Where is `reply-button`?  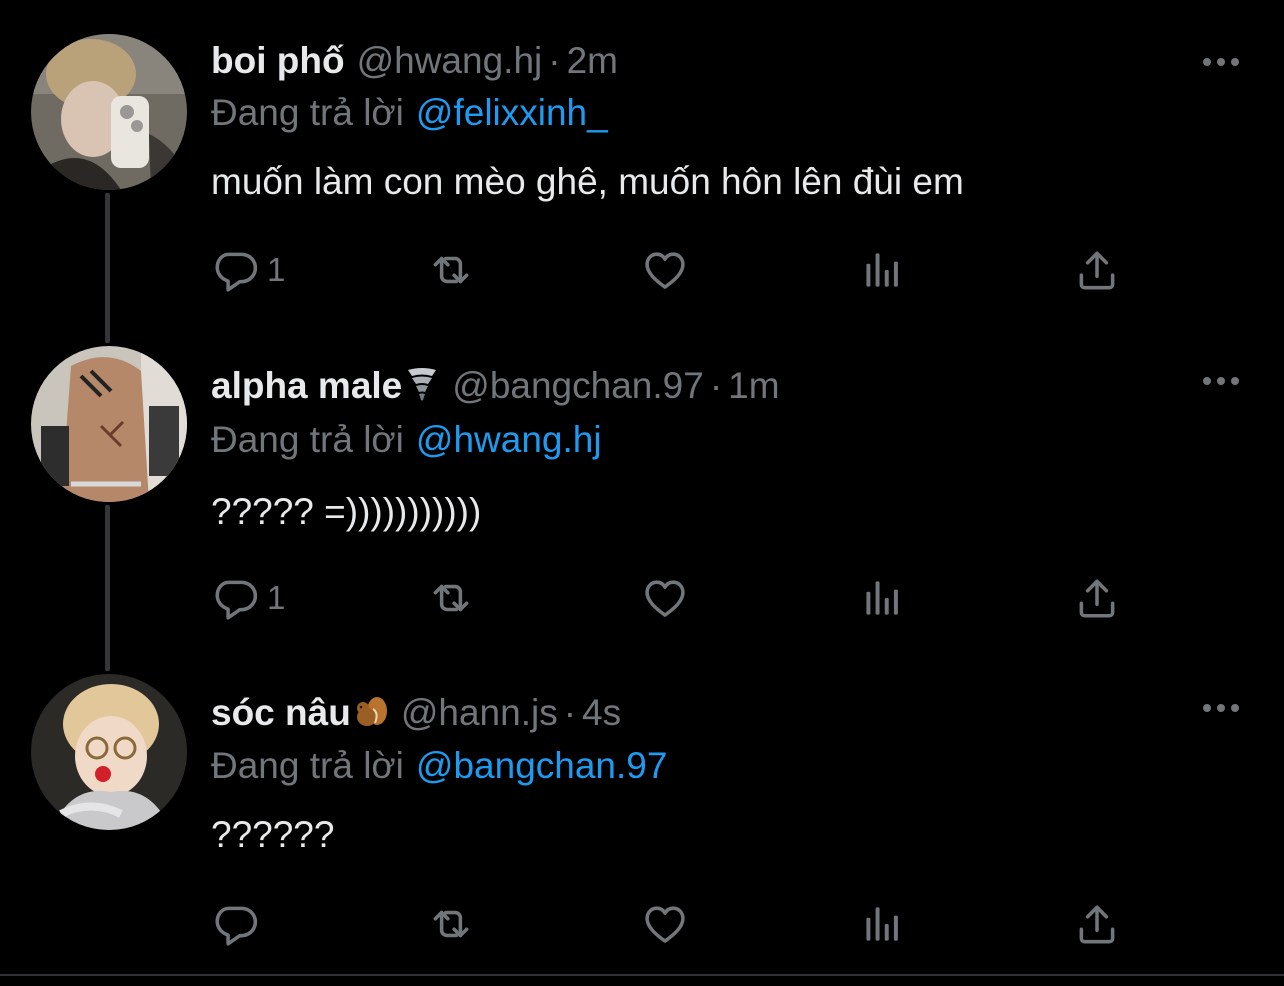 reply-button is located at coordinates (239, 924).